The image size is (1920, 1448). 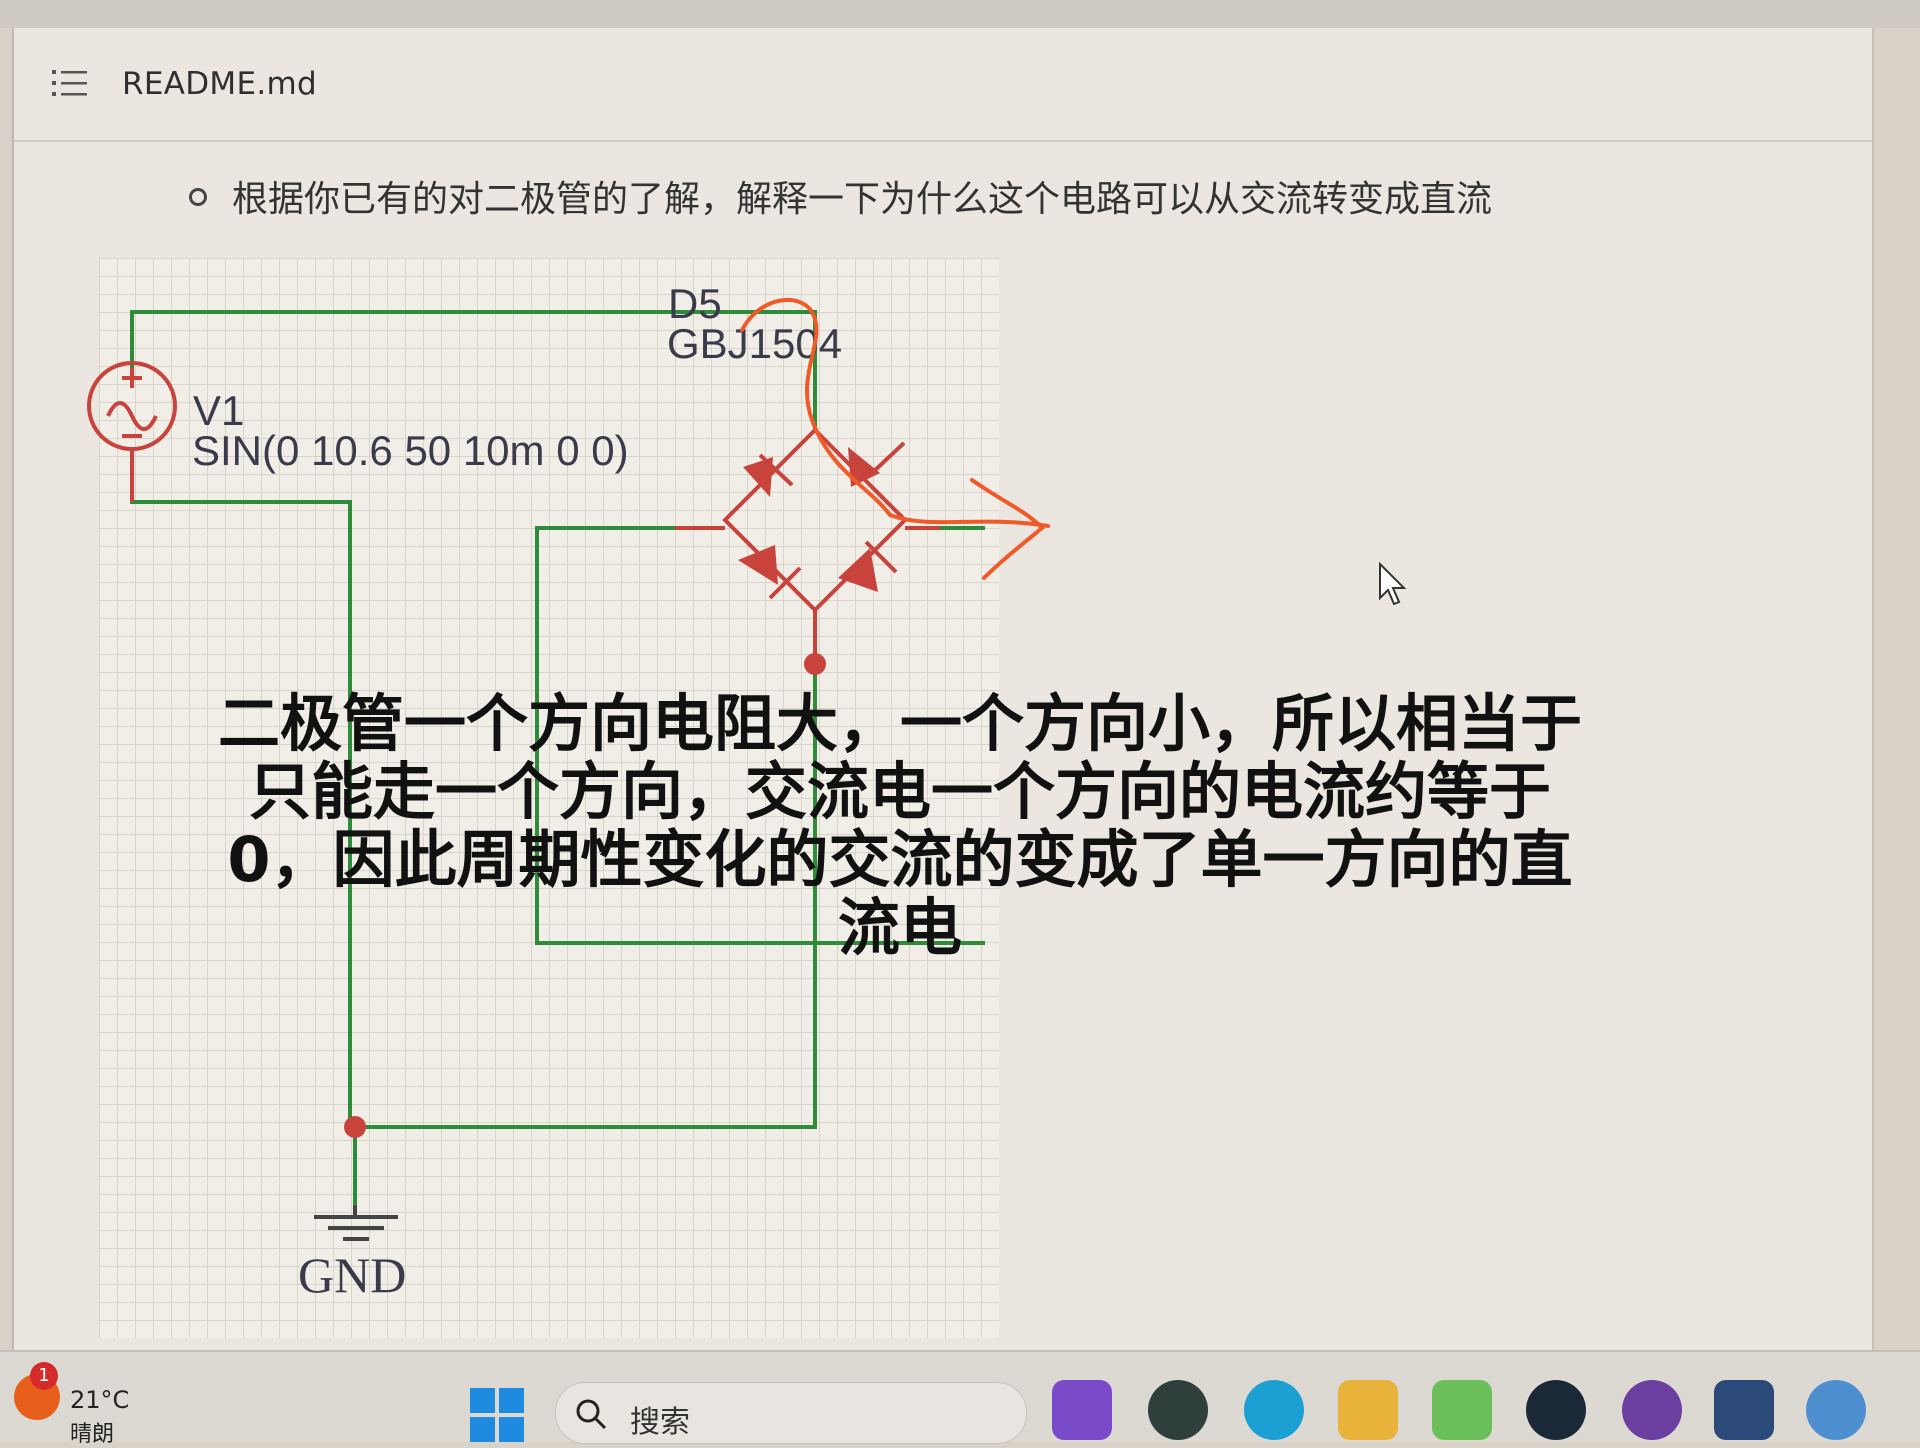 I want to click on visual-studio-icon, so click(x=1082, y=1410).